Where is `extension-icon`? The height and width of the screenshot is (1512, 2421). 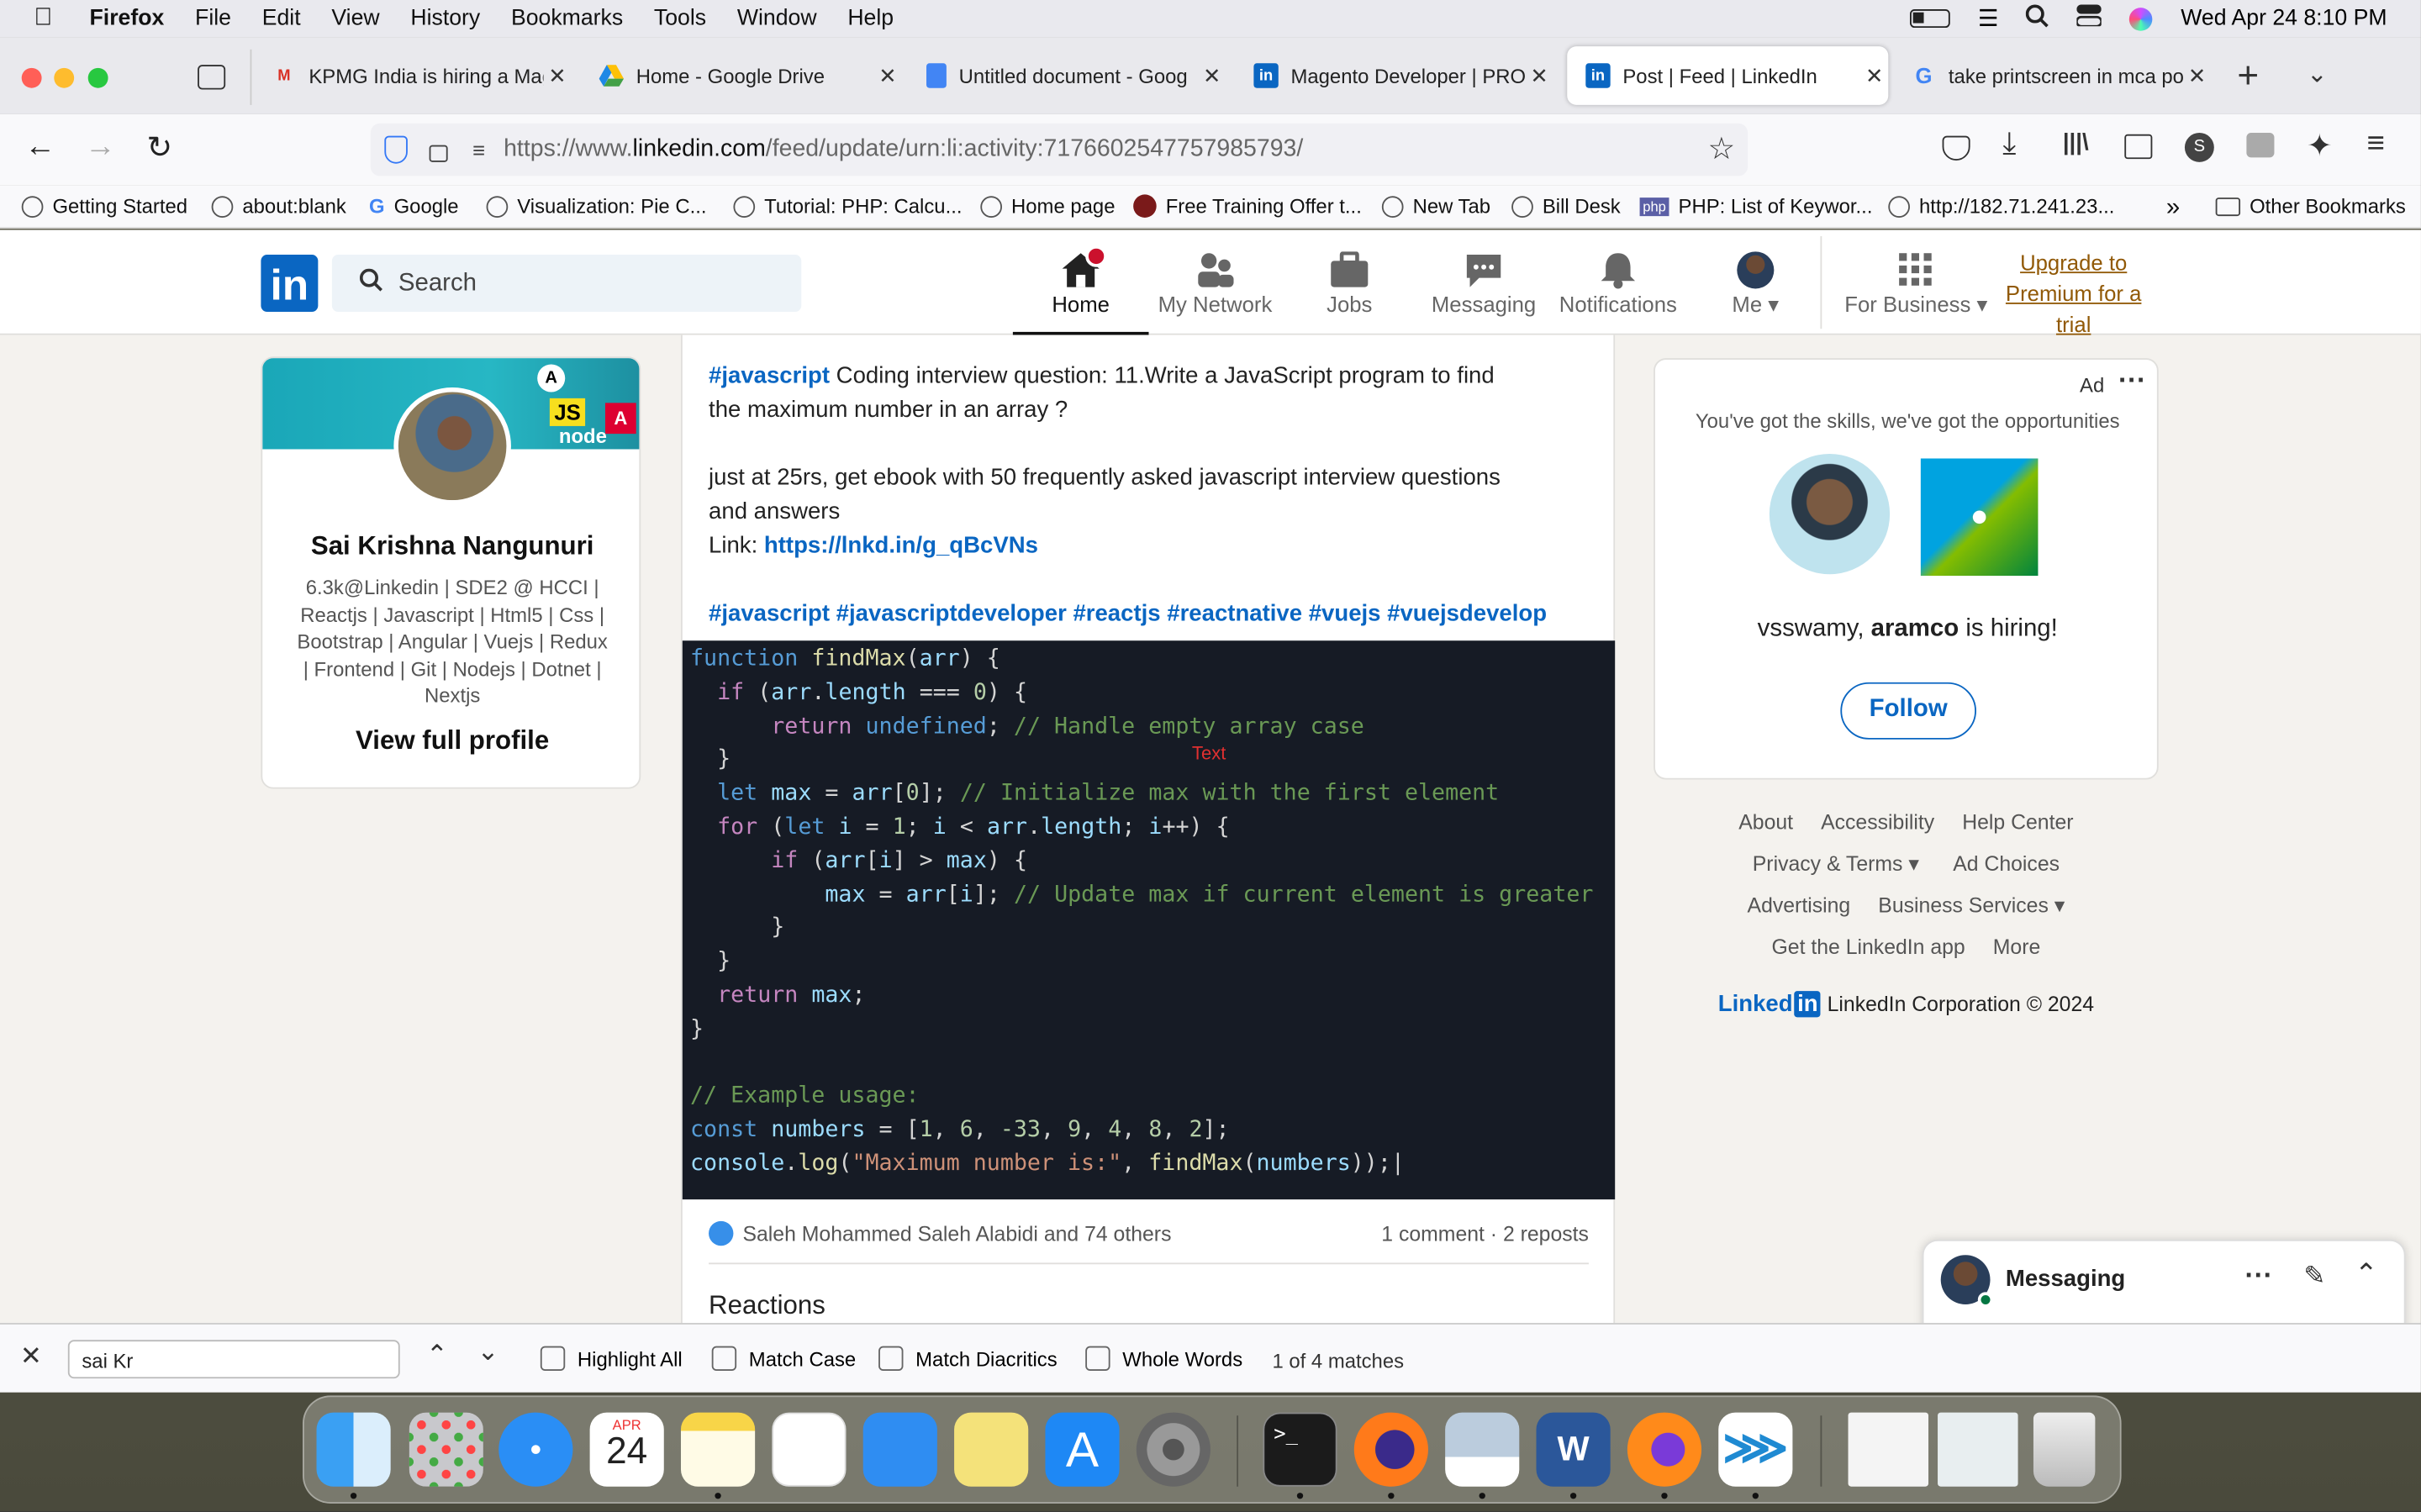
extension-icon is located at coordinates (2260, 145).